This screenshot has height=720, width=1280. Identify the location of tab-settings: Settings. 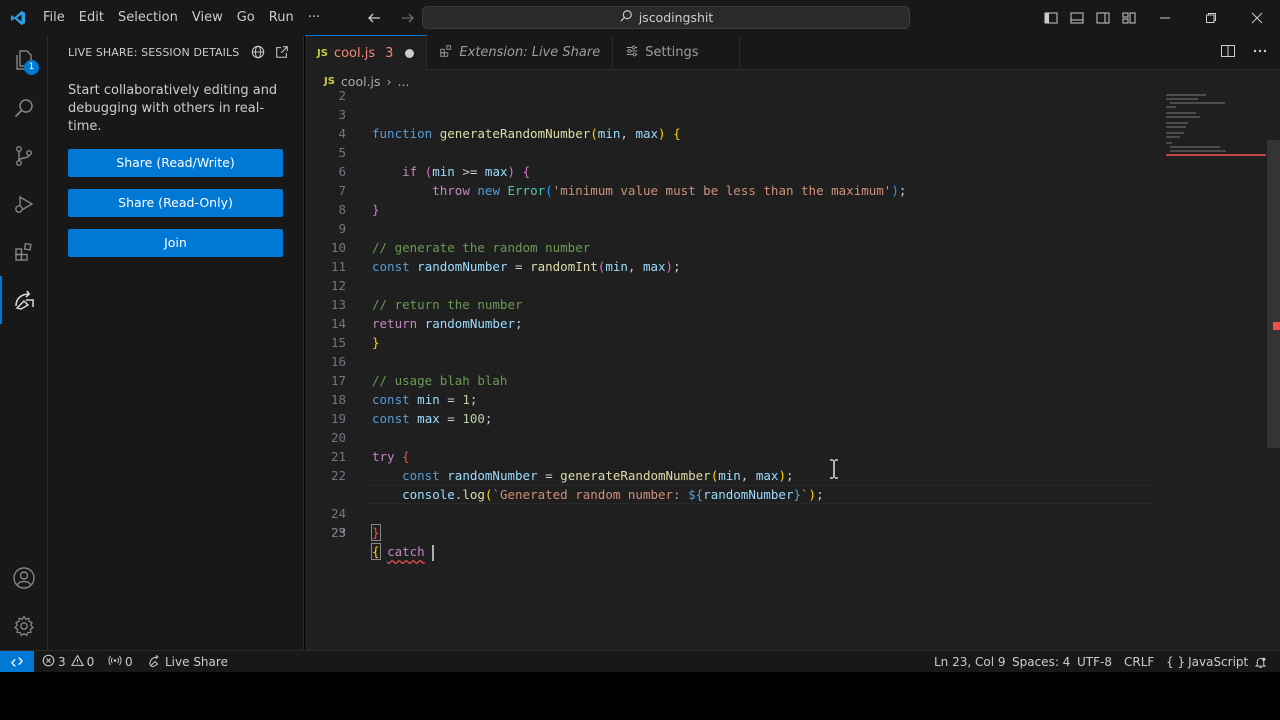
(676, 52).